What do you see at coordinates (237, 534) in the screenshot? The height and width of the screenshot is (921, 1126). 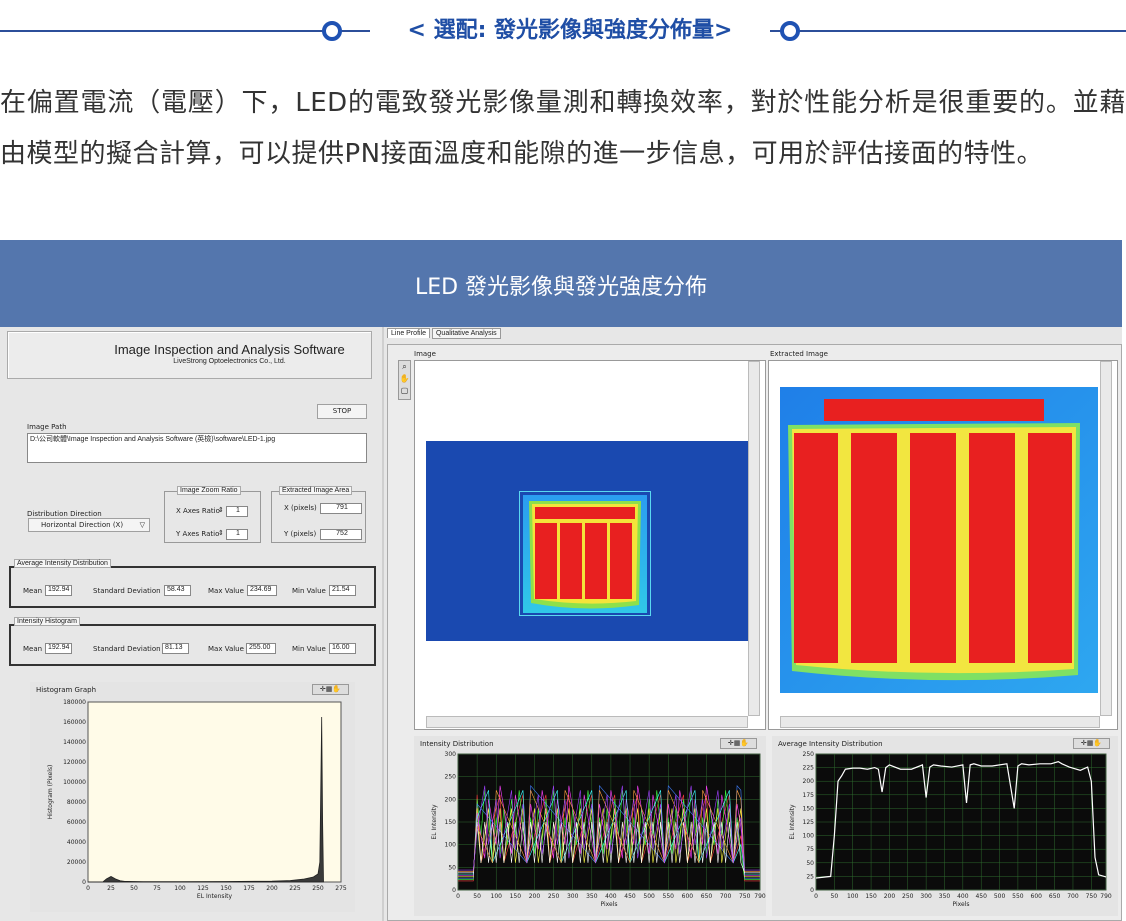 I see `y-ratio-input: 1` at bounding box center [237, 534].